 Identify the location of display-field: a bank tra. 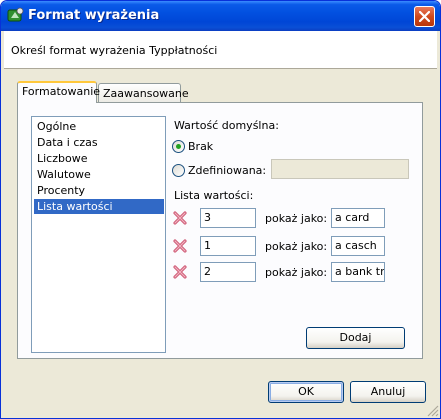
(358, 272).